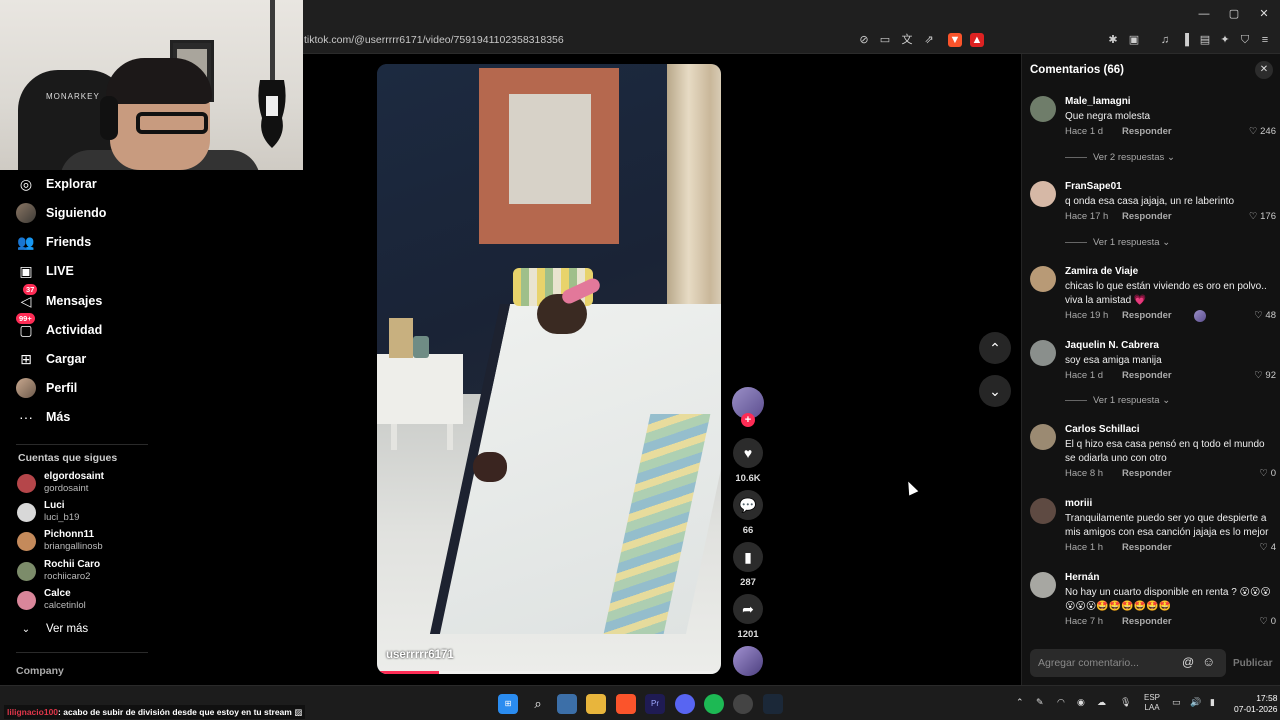  What do you see at coordinates (1101, 271) in the screenshot?
I see `comment-author: Zamira de Viaje` at bounding box center [1101, 271].